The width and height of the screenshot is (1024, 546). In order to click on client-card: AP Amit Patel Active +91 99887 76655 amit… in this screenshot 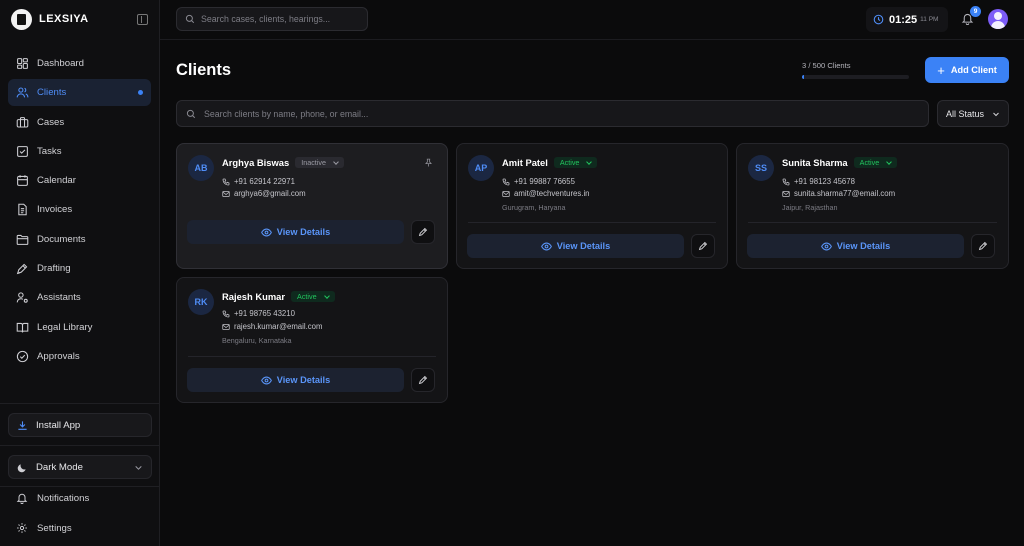, I will do `click(592, 206)`.